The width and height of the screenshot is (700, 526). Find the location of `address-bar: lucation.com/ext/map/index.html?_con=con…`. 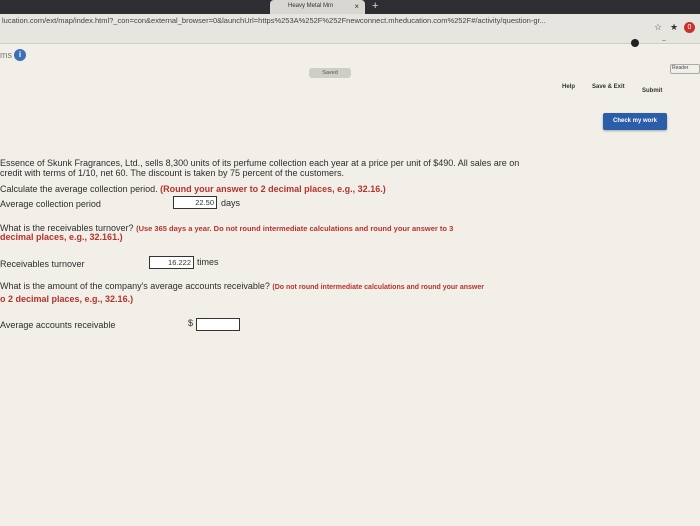

address-bar: lucation.com/ext/map/index.html?_con=con… is located at coordinates (350, 30).